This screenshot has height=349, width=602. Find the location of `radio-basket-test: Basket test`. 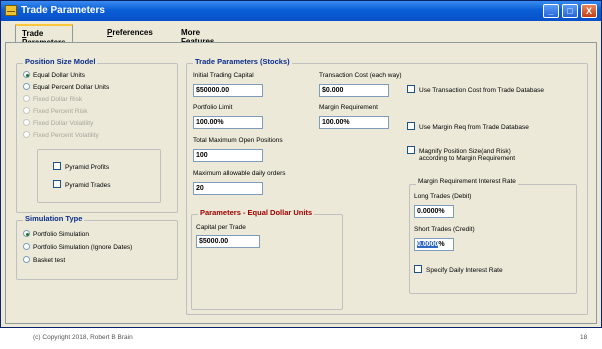

radio-basket-test: Basket test is located at coordinates (44, 260).